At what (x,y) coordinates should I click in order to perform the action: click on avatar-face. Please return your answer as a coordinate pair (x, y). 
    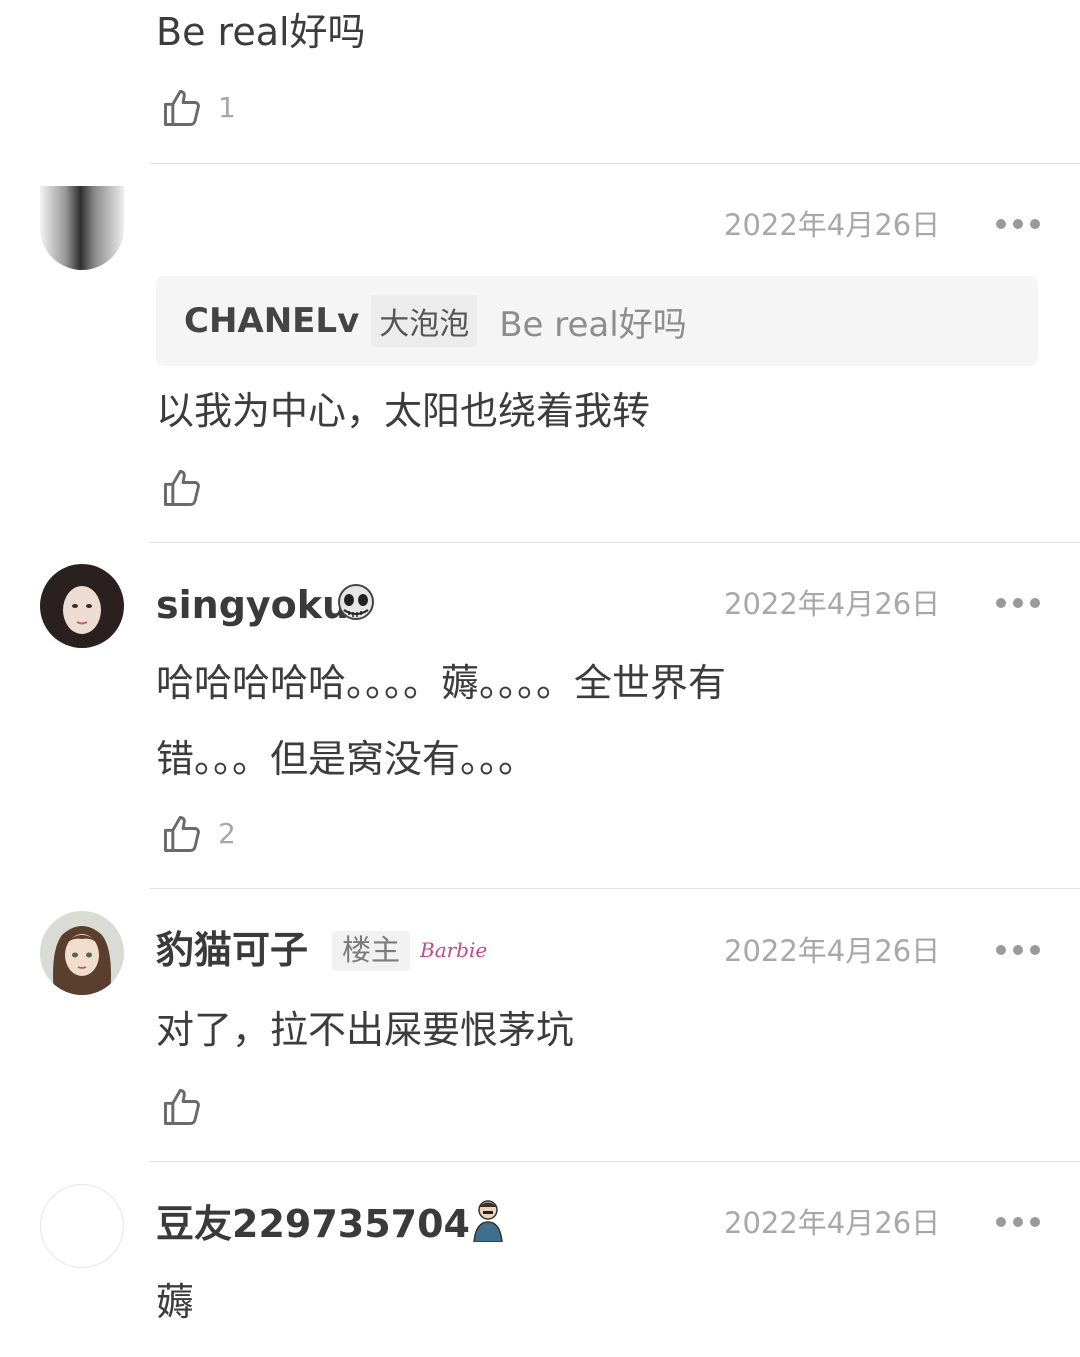
    Looking at the image, I should click on (82, 610).